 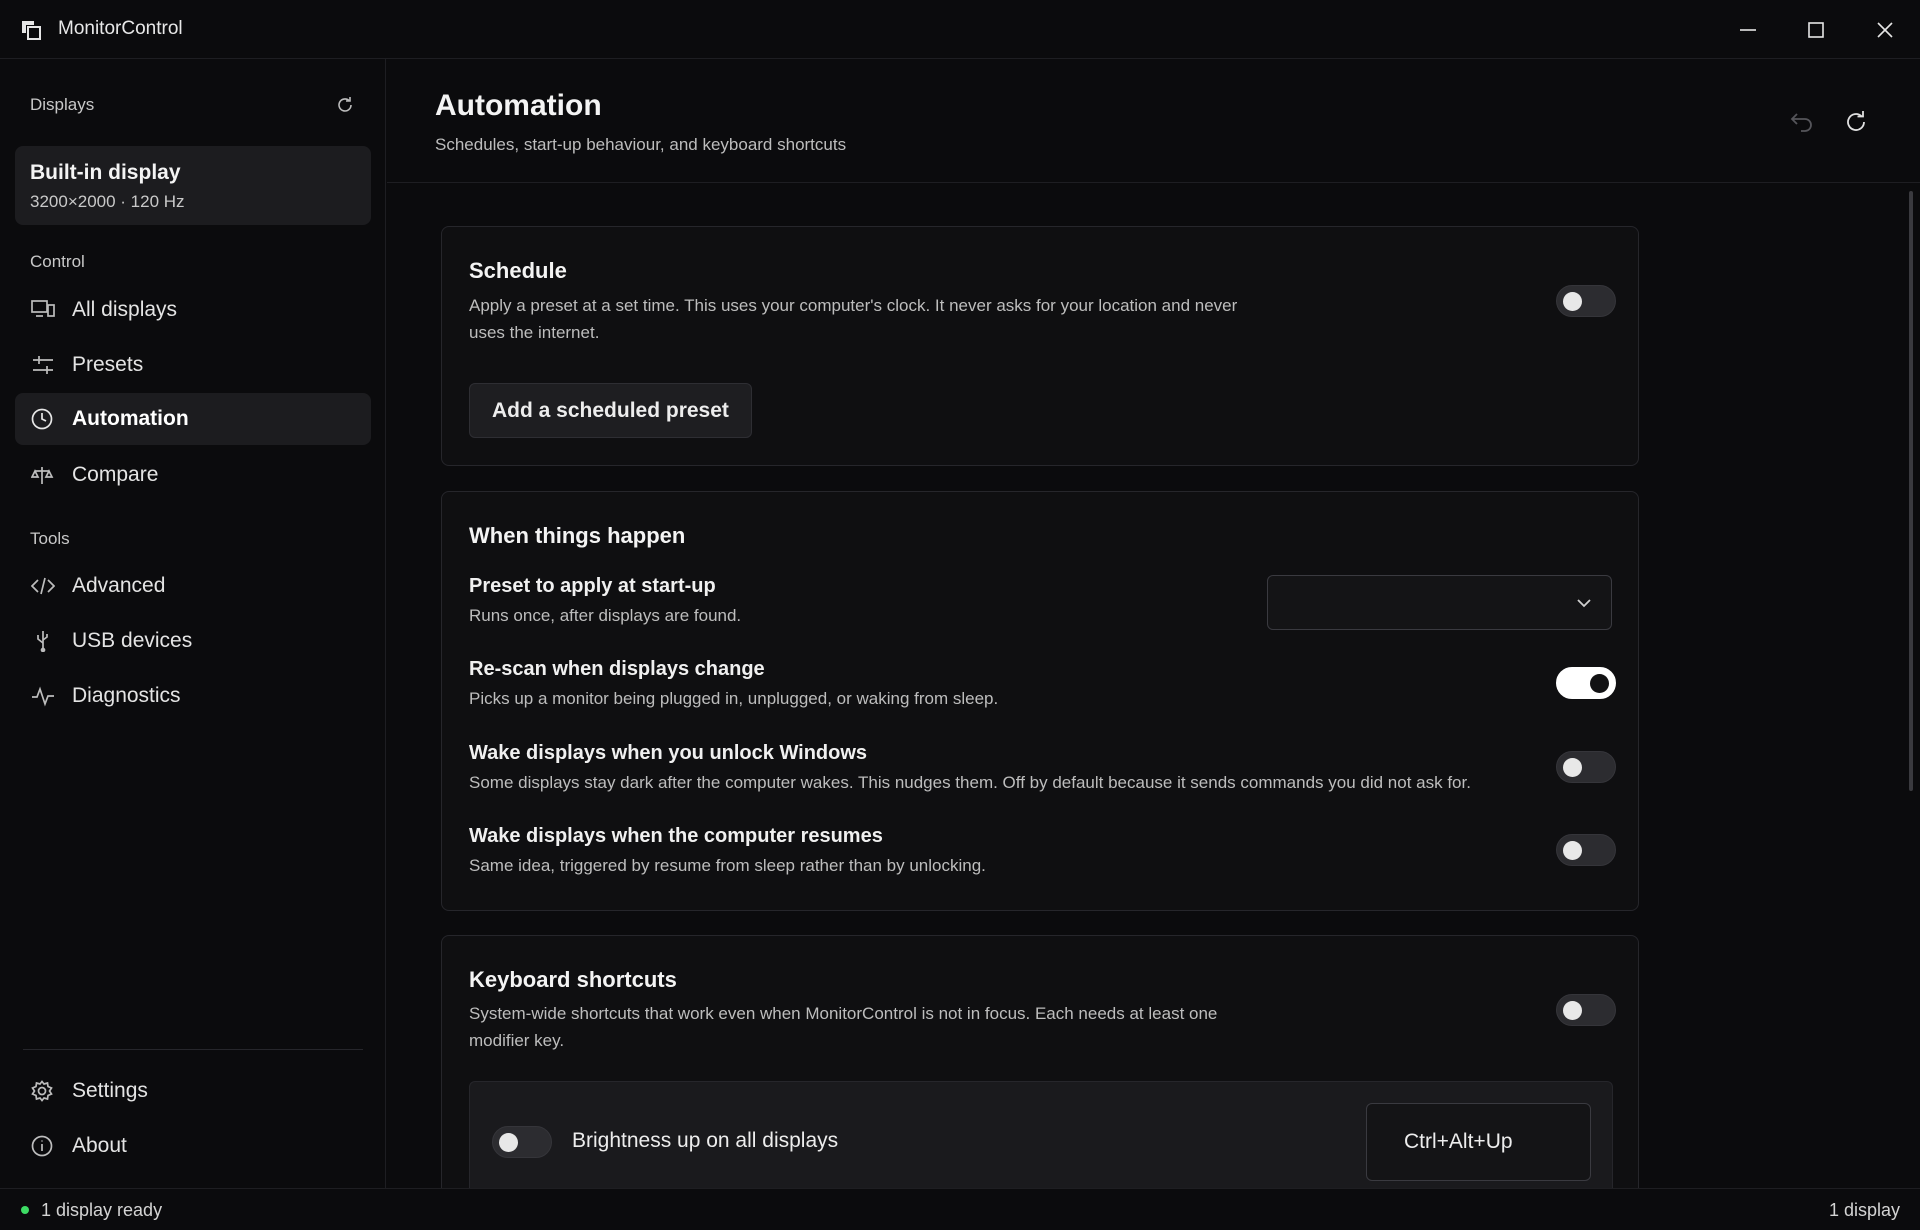 What do you see at coordinates (518, 105) in the screenshot?
I see `page-title: Automation` at bounding box center [518, 105].